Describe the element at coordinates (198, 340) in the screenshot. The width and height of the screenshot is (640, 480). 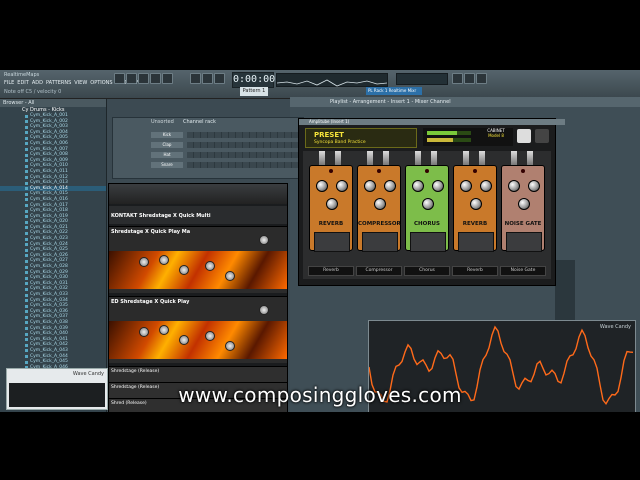
I see `instrument-artwork` at that location.